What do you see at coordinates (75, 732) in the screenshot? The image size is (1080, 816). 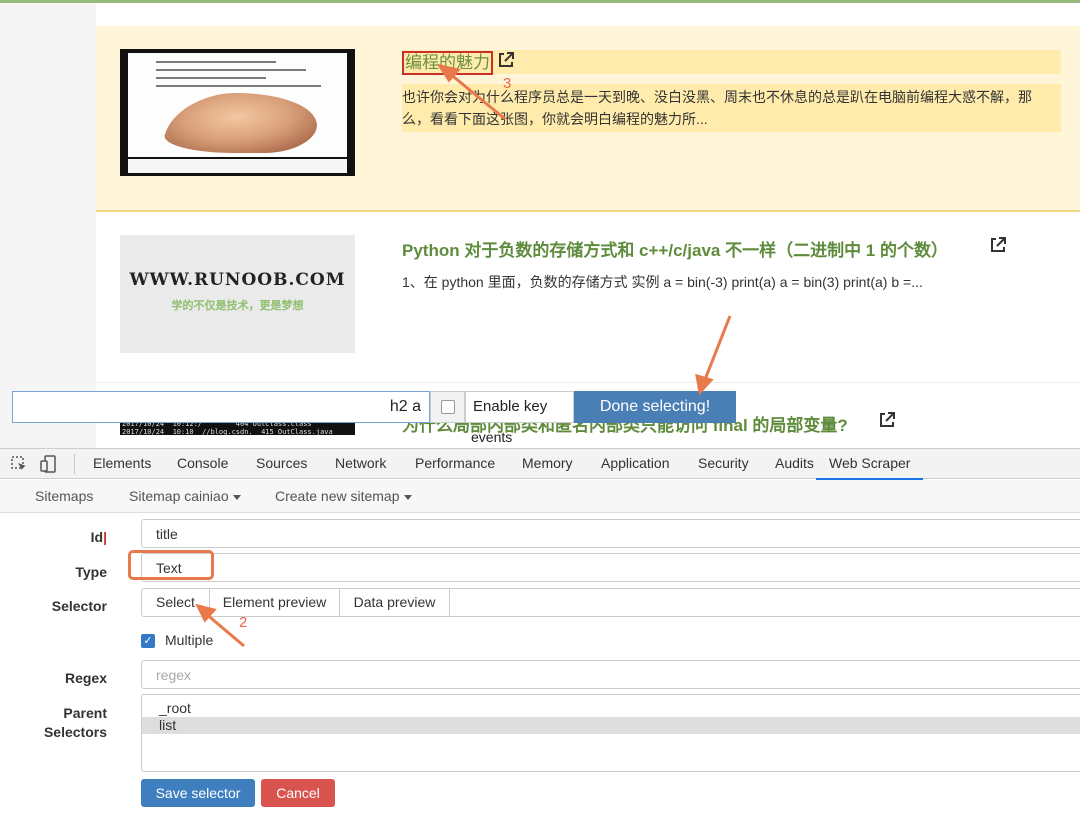 I see `parent-selectors-label-line2: Selectors` at bounding box center [75, 732].